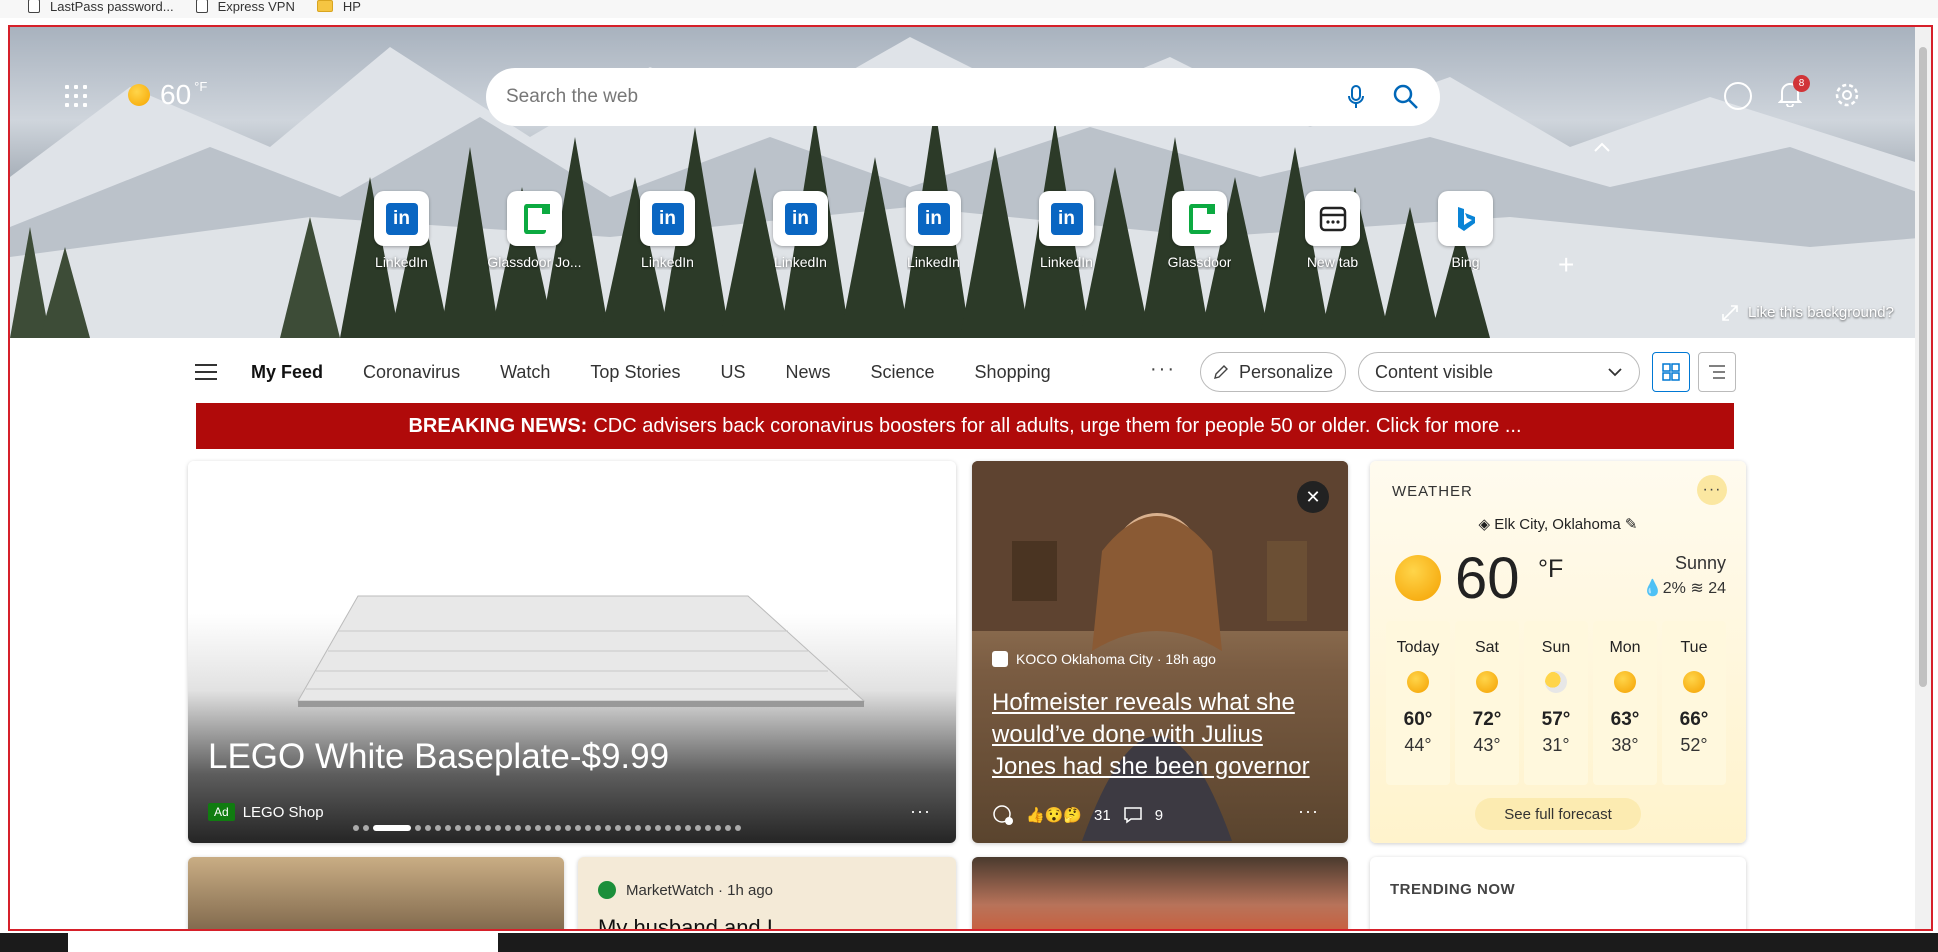 This screenshot has height=952, width=1938. Describe the element at coordinates (221, 812) in the screenshot. I see `ad-badge: Ad` at that location.